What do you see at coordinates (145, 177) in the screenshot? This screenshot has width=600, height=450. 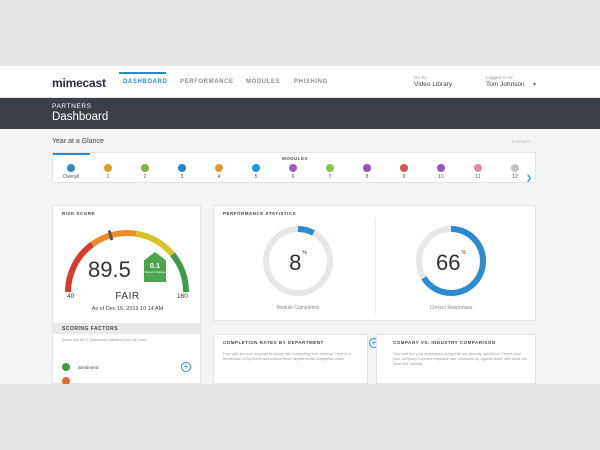 I see `module-label: 2` at bounding box center [145, 177].